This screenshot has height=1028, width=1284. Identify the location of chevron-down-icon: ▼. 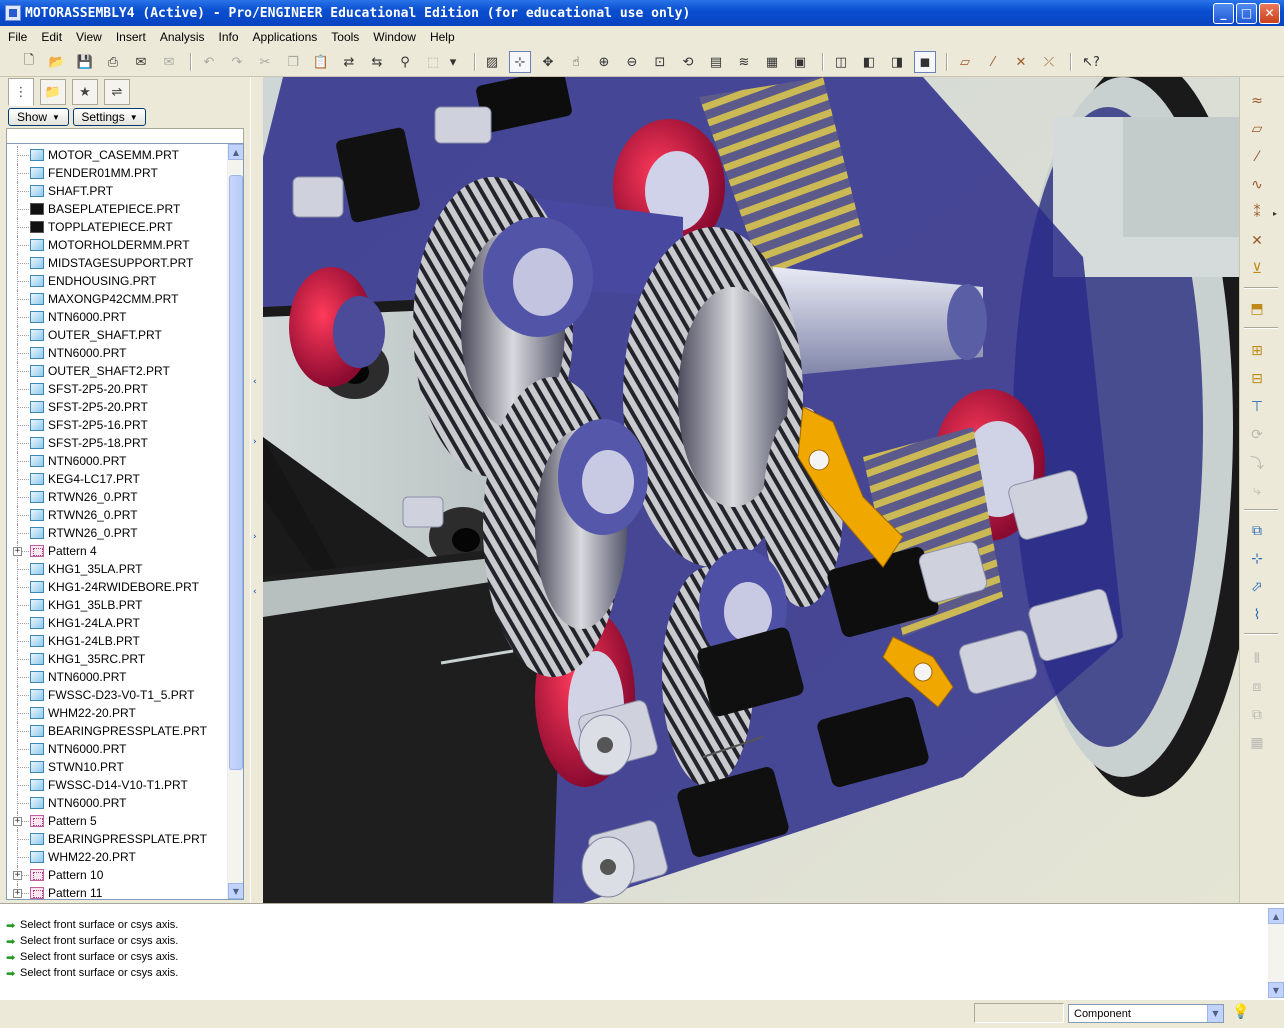
(1215, 1013).